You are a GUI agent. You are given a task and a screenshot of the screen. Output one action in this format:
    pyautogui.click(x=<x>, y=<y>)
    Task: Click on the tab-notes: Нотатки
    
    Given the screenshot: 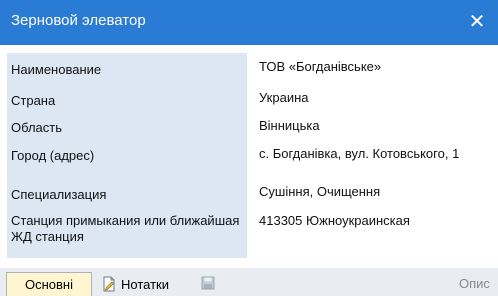 What is the action you would take?
    pyautogui.click(x=135, y=284)
    